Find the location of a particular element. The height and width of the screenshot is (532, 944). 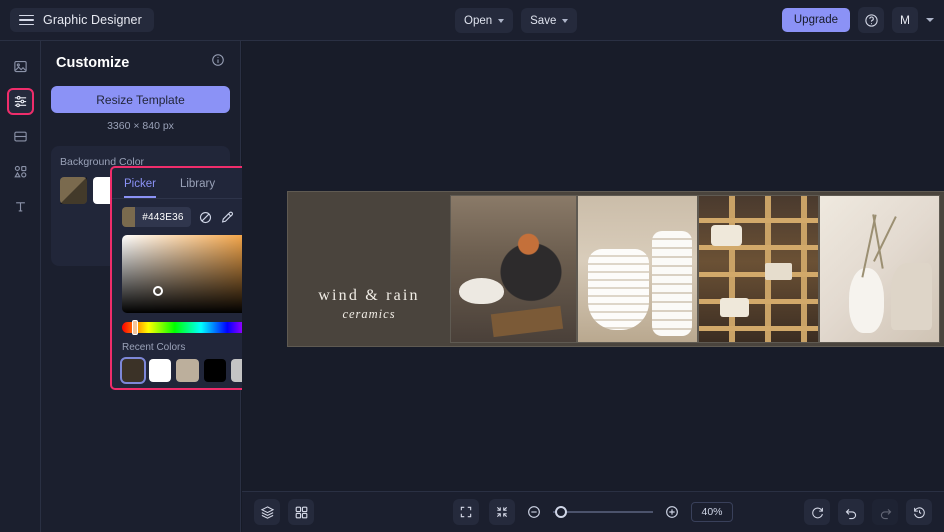

grid-view-icon is located at coordinates (301, 512).